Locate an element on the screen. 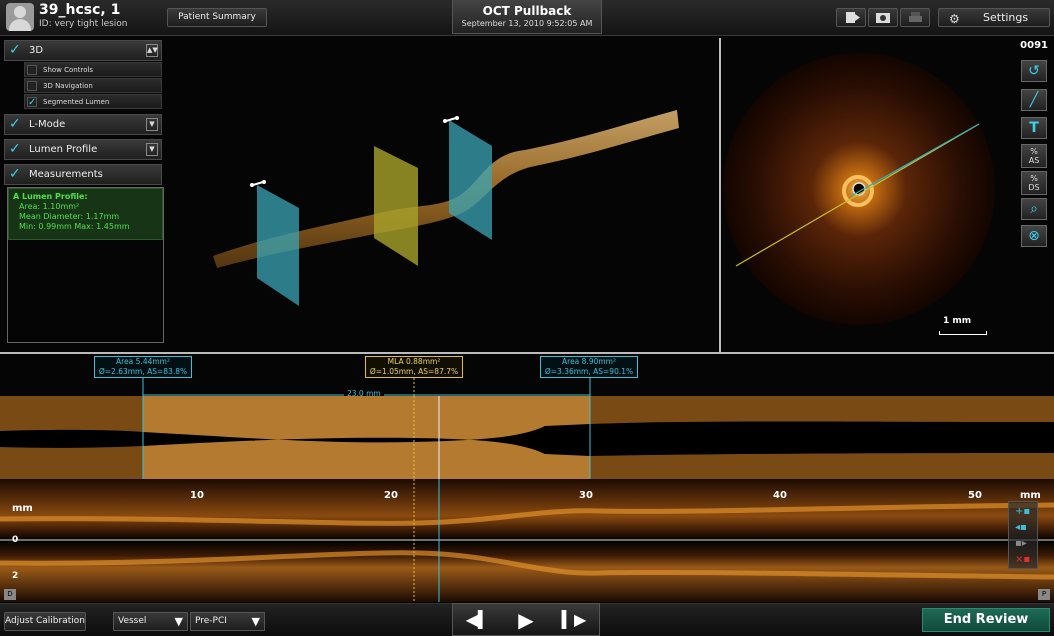  marker-right-icon: ▪▸ is located at coordinates (1021, 543).